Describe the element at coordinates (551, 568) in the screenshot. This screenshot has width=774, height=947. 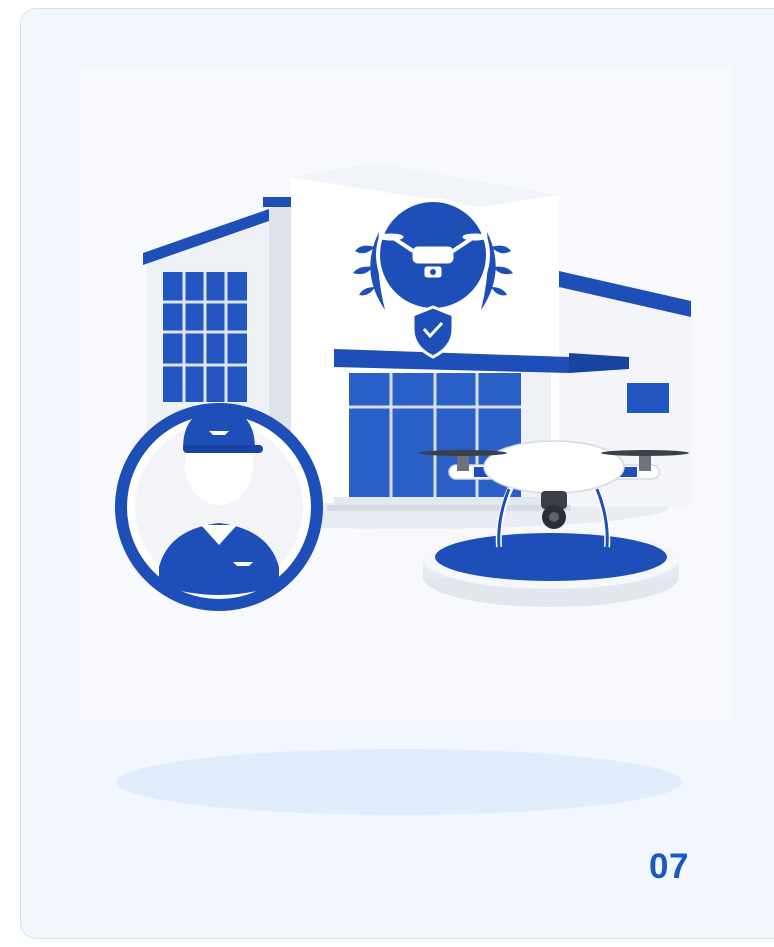
I see `platform-icon` at that location.